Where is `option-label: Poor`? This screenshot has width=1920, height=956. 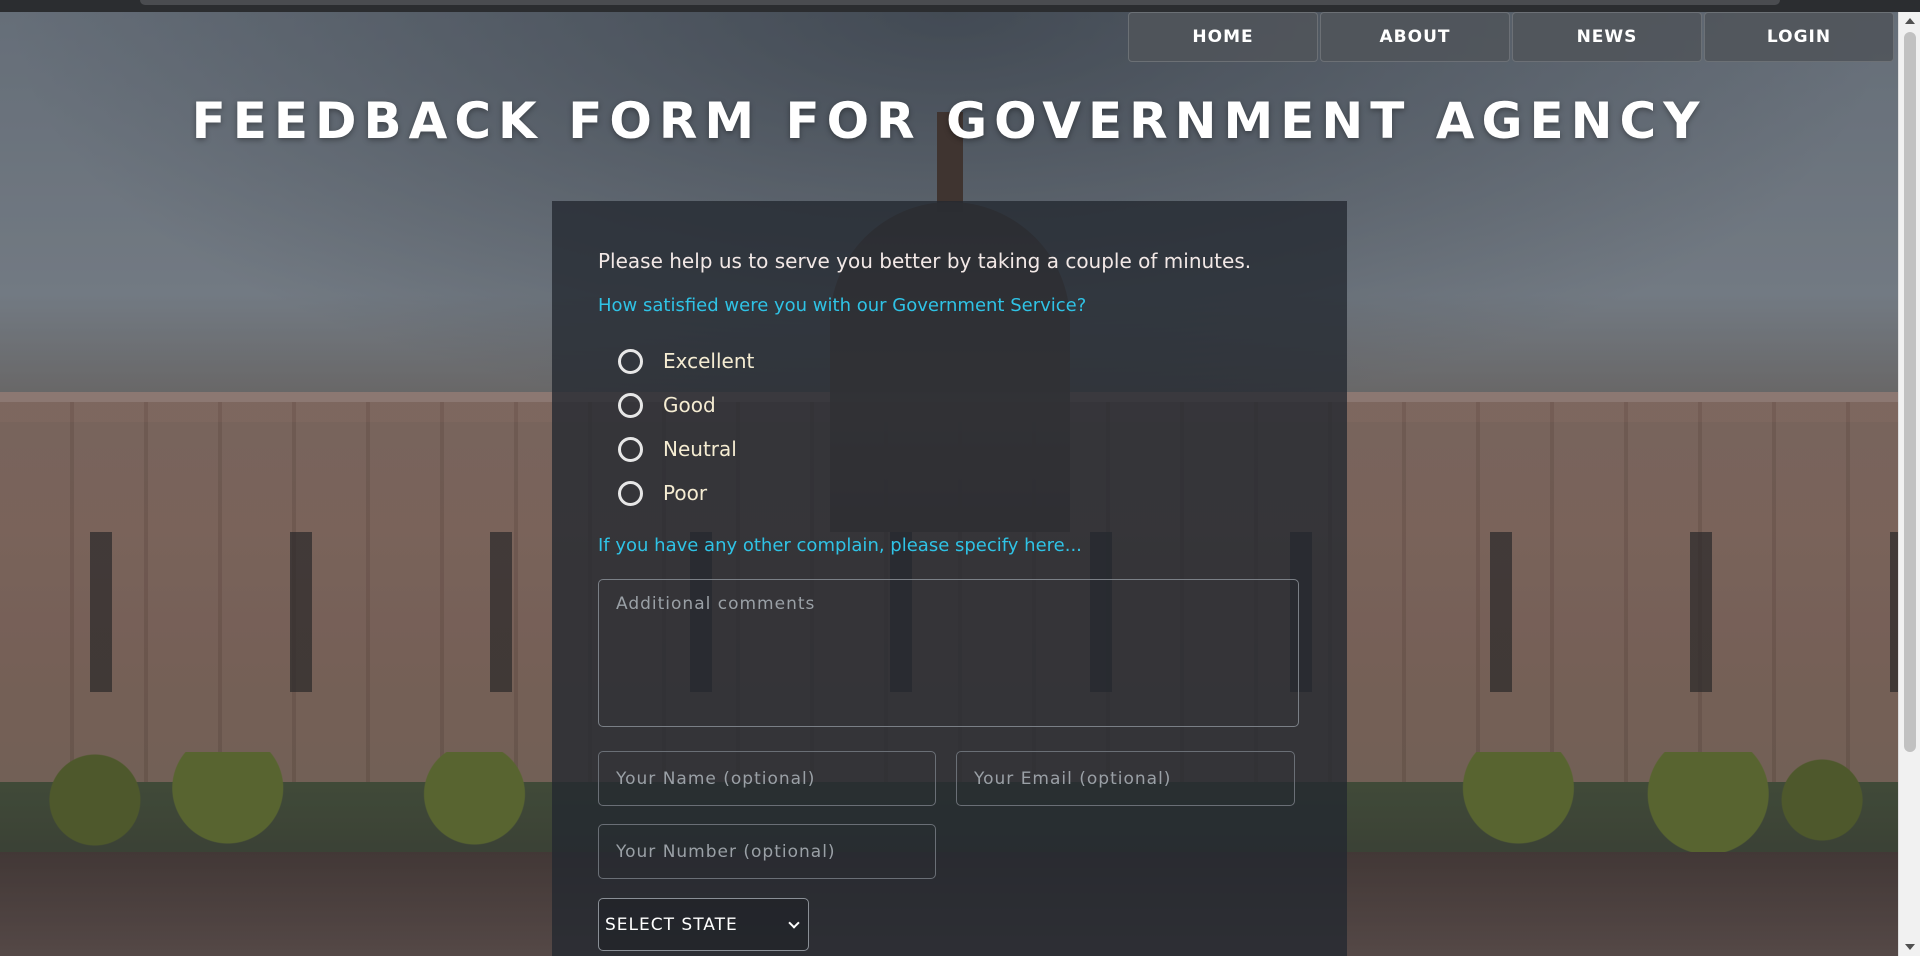 option-label: Poor is located at coordinates (685, 493).